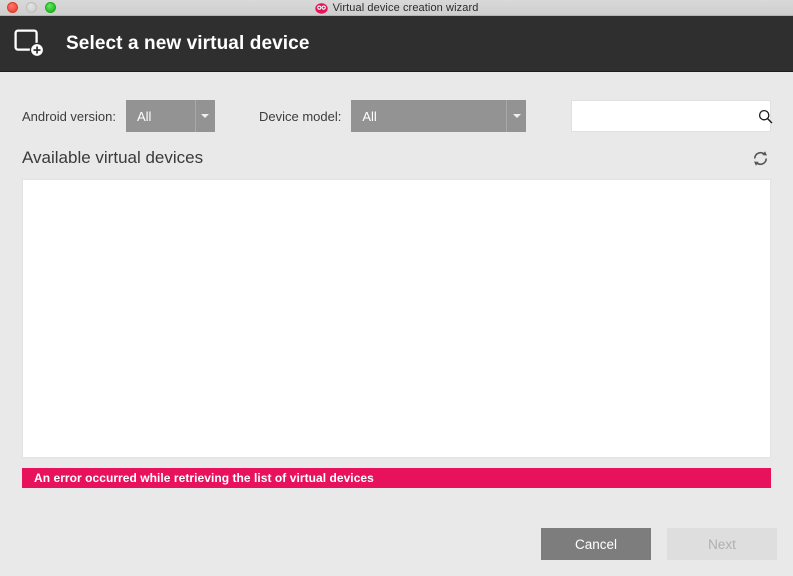 This screenshot has height=576, width=793. What do you see at coordinates (12, 7) in the screenshot?
I see `close-window-button` at bounding box center [12, 7].